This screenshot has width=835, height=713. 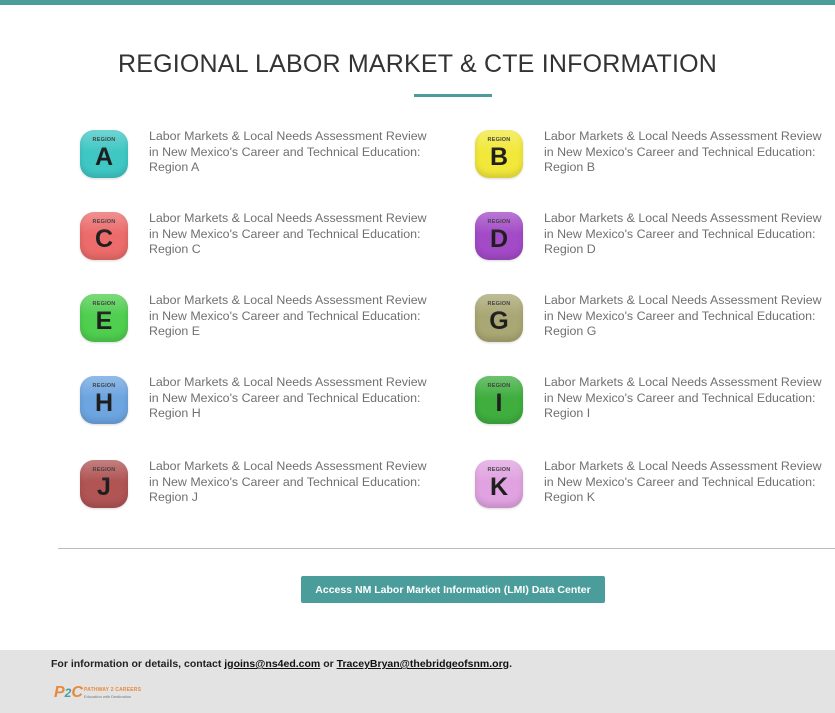 I want to click on footer-middle: or, so click(x=328, y=664).